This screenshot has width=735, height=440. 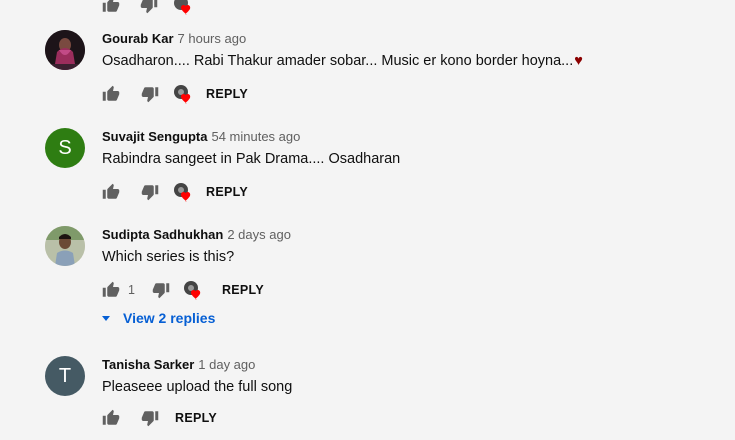 What do you see at coordinates (169, 318) in the screenshot?
I see `view-replies-label: View 2 replies` at bounding box center [169, 318].